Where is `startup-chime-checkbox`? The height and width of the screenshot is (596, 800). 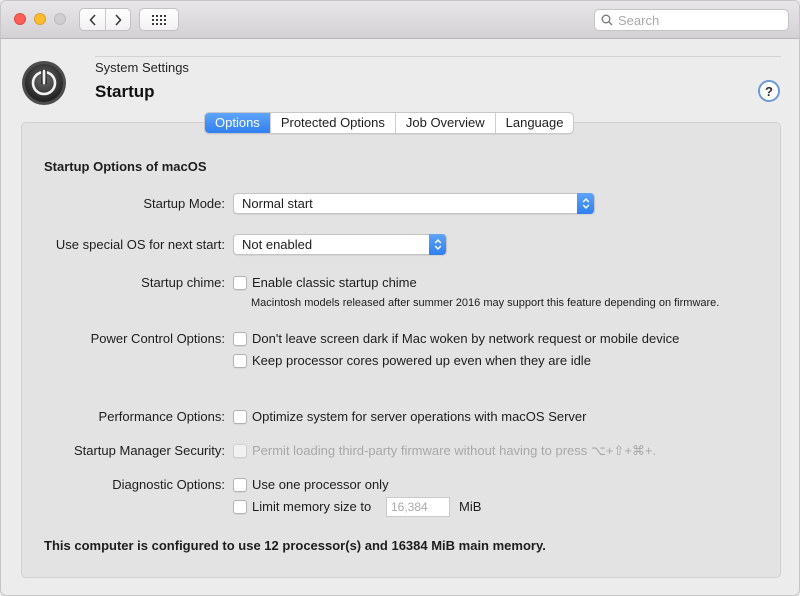 startup-chime-checkbox is located at coordinates (240, 282).